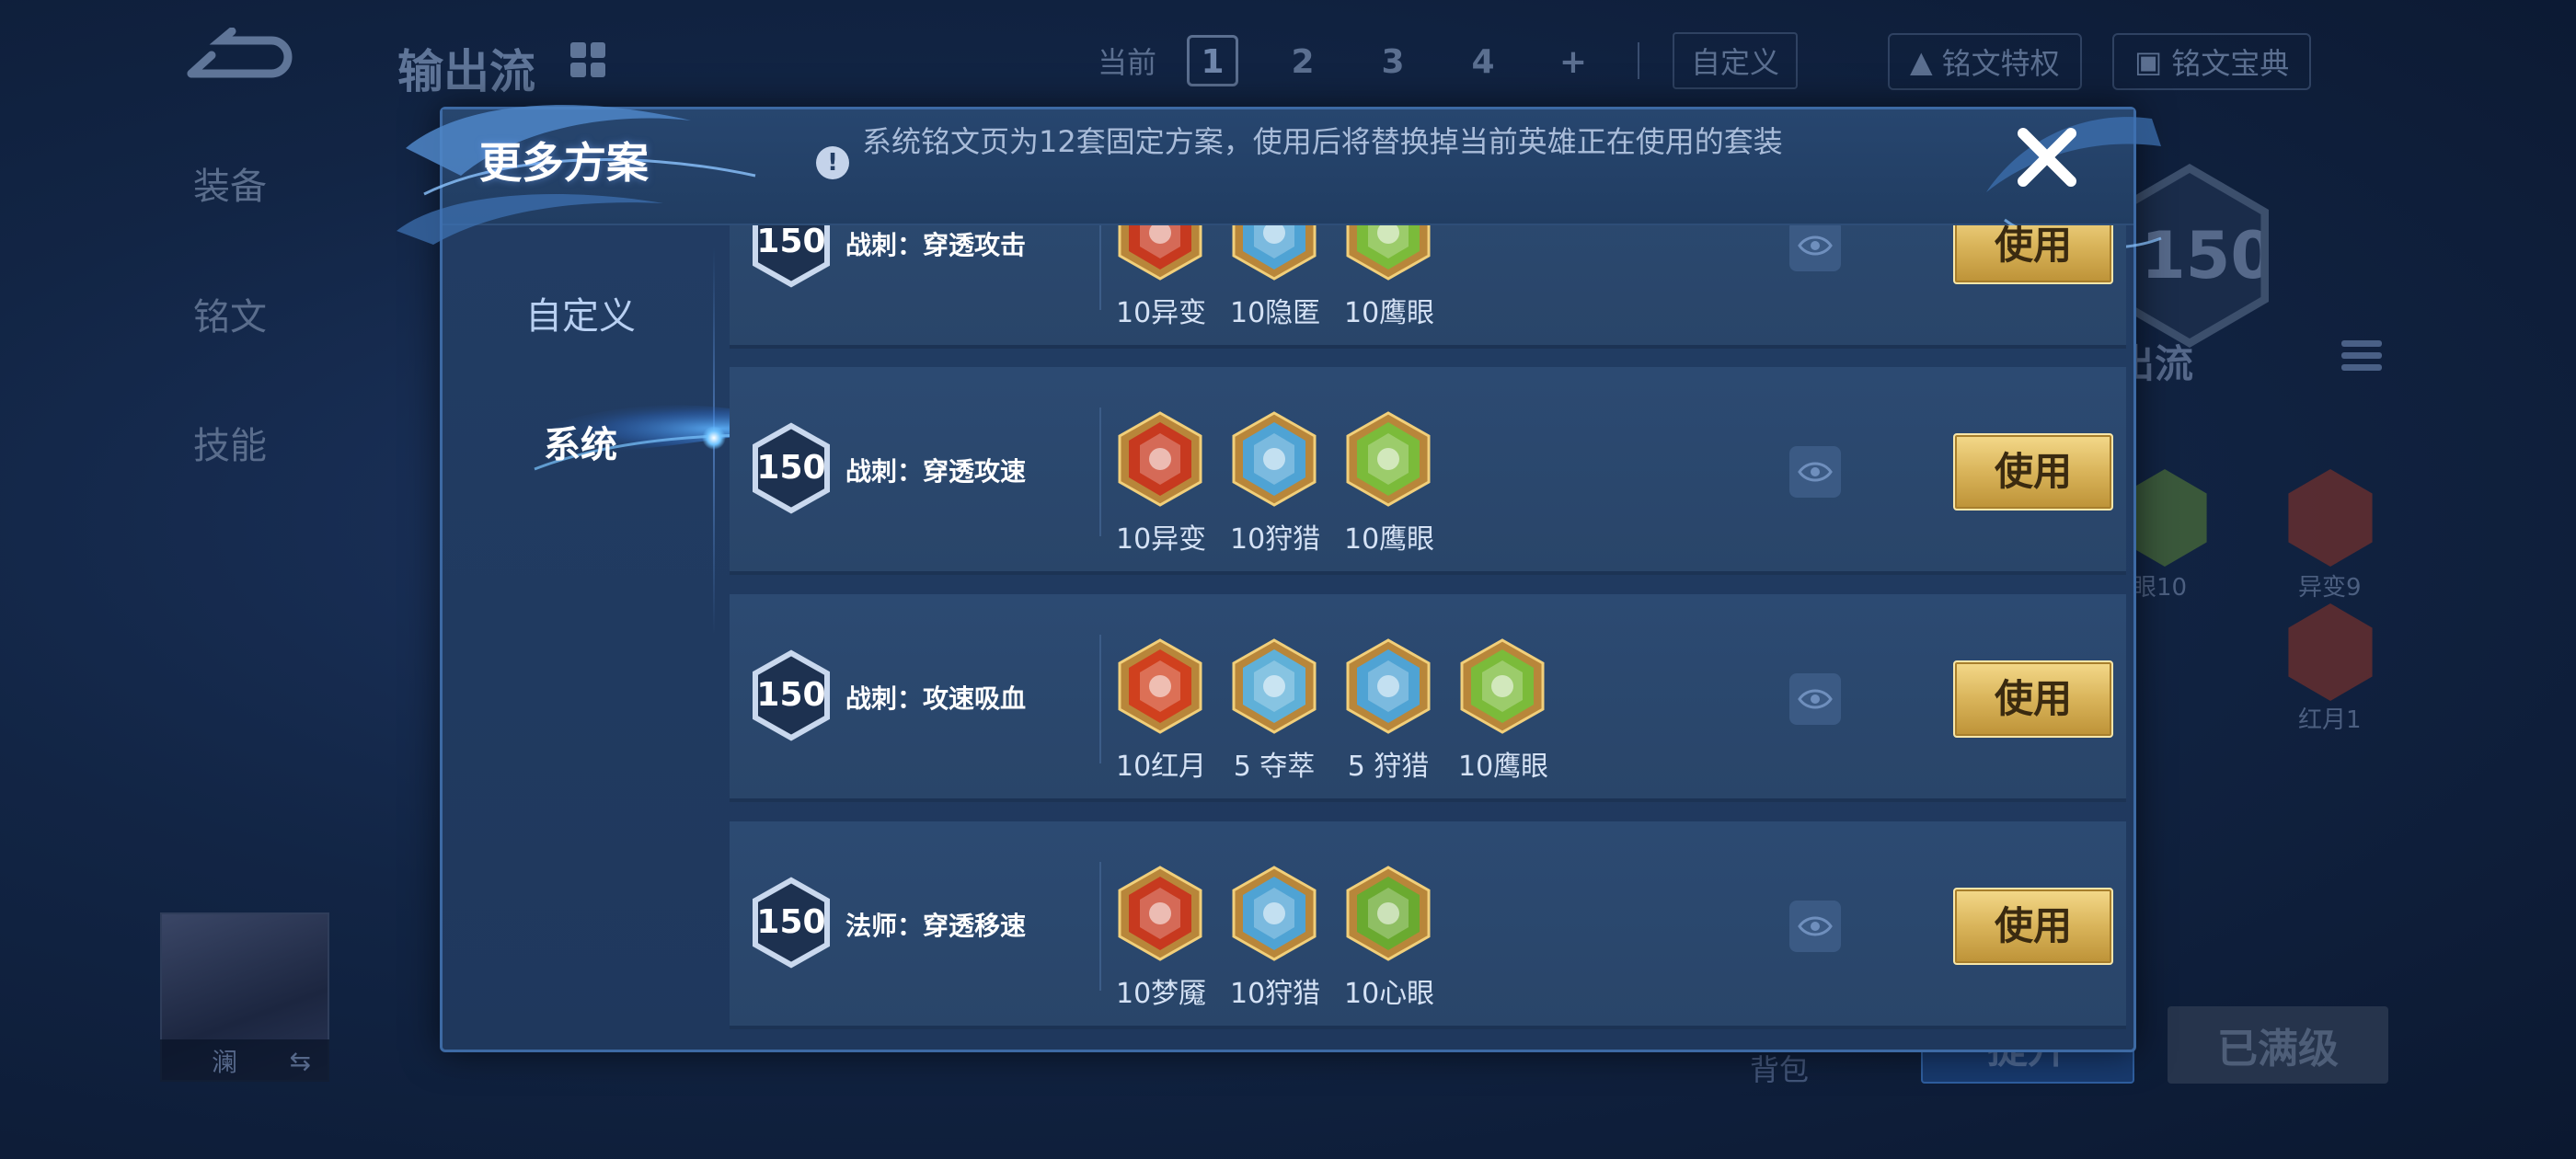 The image size is (2576, 1159). What do you see at coordinates (1433, 60) in the screenshot?
I see `background-plan-tabs: 当前 1 2 3 4 + 自定义` at bounding box center [1433, 60].